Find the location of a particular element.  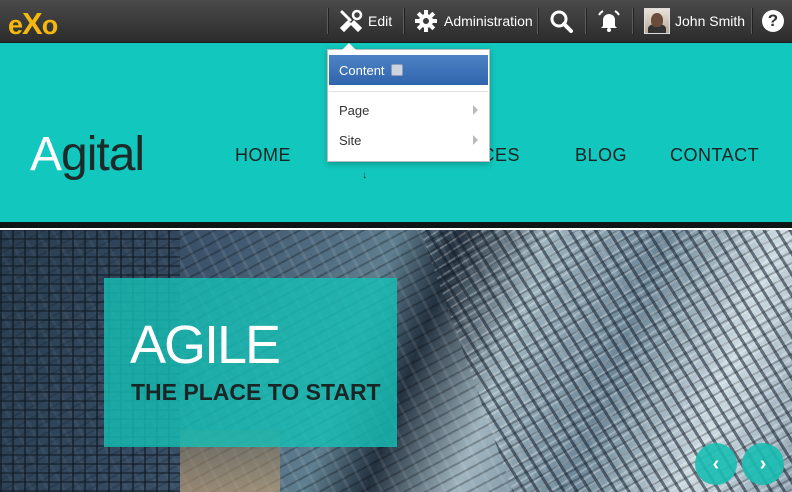

top-toolbar: eXo Edit Administration John Smith ? is located at coordinates (396, 21).